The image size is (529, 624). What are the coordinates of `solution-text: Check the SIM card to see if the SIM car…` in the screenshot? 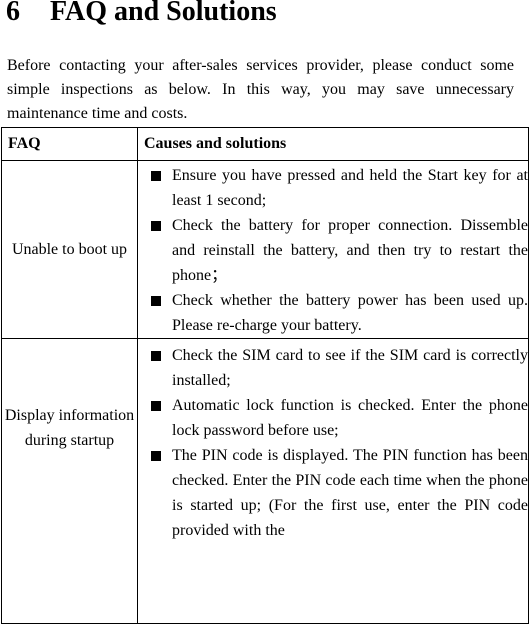 It's located at (350, 368).